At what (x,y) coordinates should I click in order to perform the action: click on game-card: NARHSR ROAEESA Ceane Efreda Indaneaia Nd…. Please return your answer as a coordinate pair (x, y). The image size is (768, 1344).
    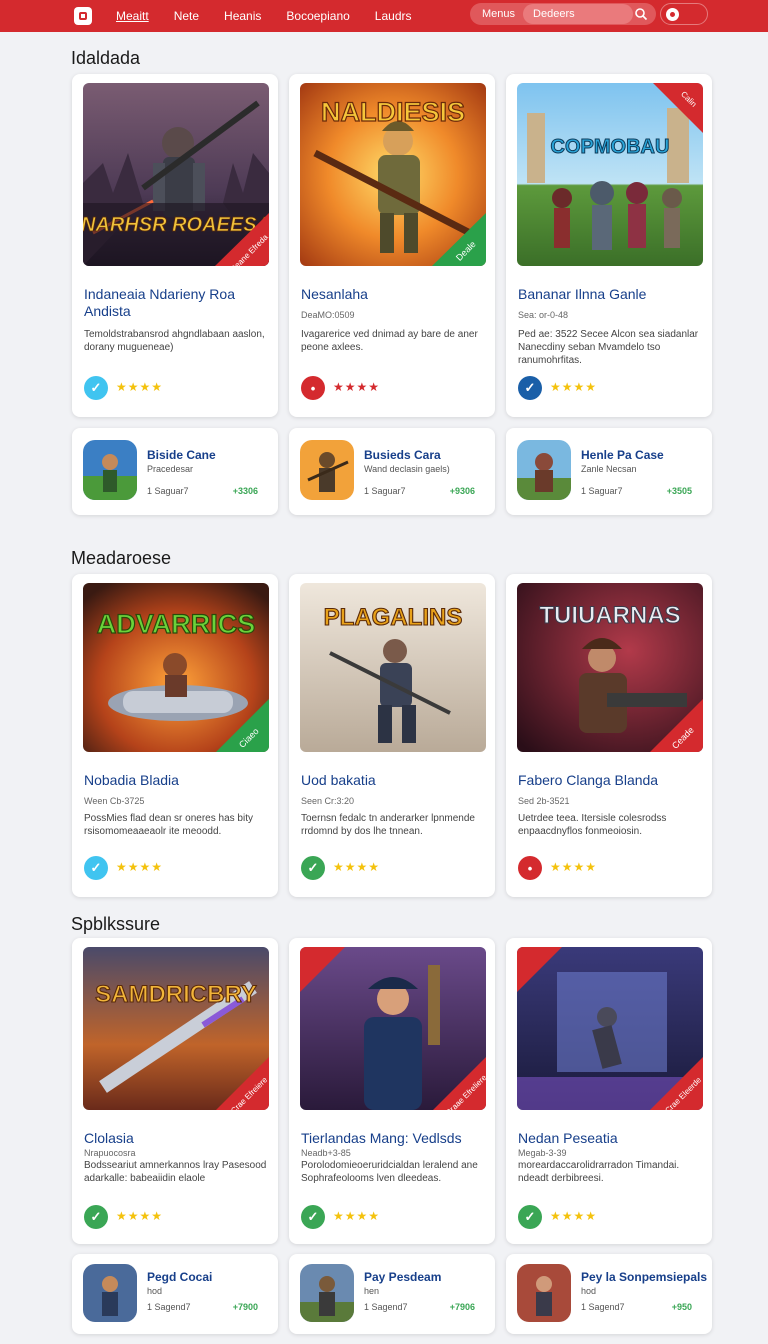
    Looking at the image, I should click on (175, 245).